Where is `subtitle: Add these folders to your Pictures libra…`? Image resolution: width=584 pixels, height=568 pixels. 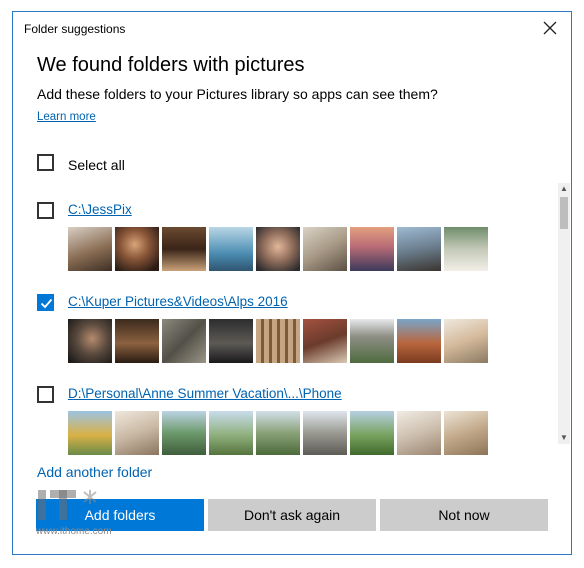
subtitle: Add these folders to your Pictures libra… is located at coordinates (237, 94).